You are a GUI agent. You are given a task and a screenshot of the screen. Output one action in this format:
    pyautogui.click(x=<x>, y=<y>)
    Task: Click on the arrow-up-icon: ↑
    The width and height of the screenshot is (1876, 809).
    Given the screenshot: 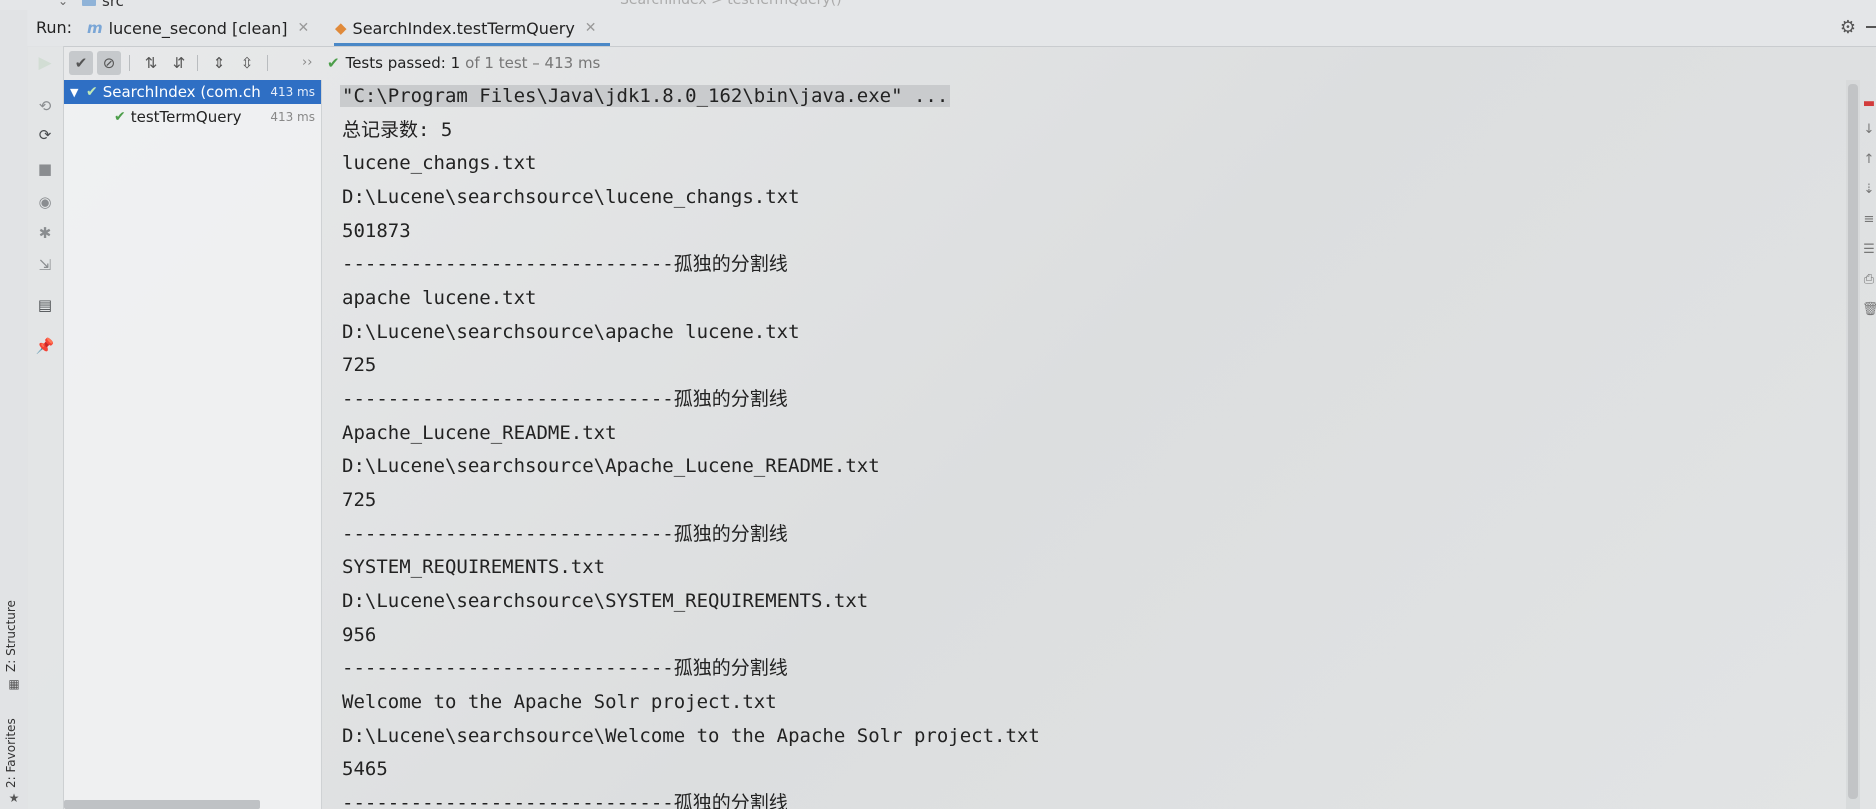 What is the action you would take?
    pyautogui.click(x=1869, y=159)
    